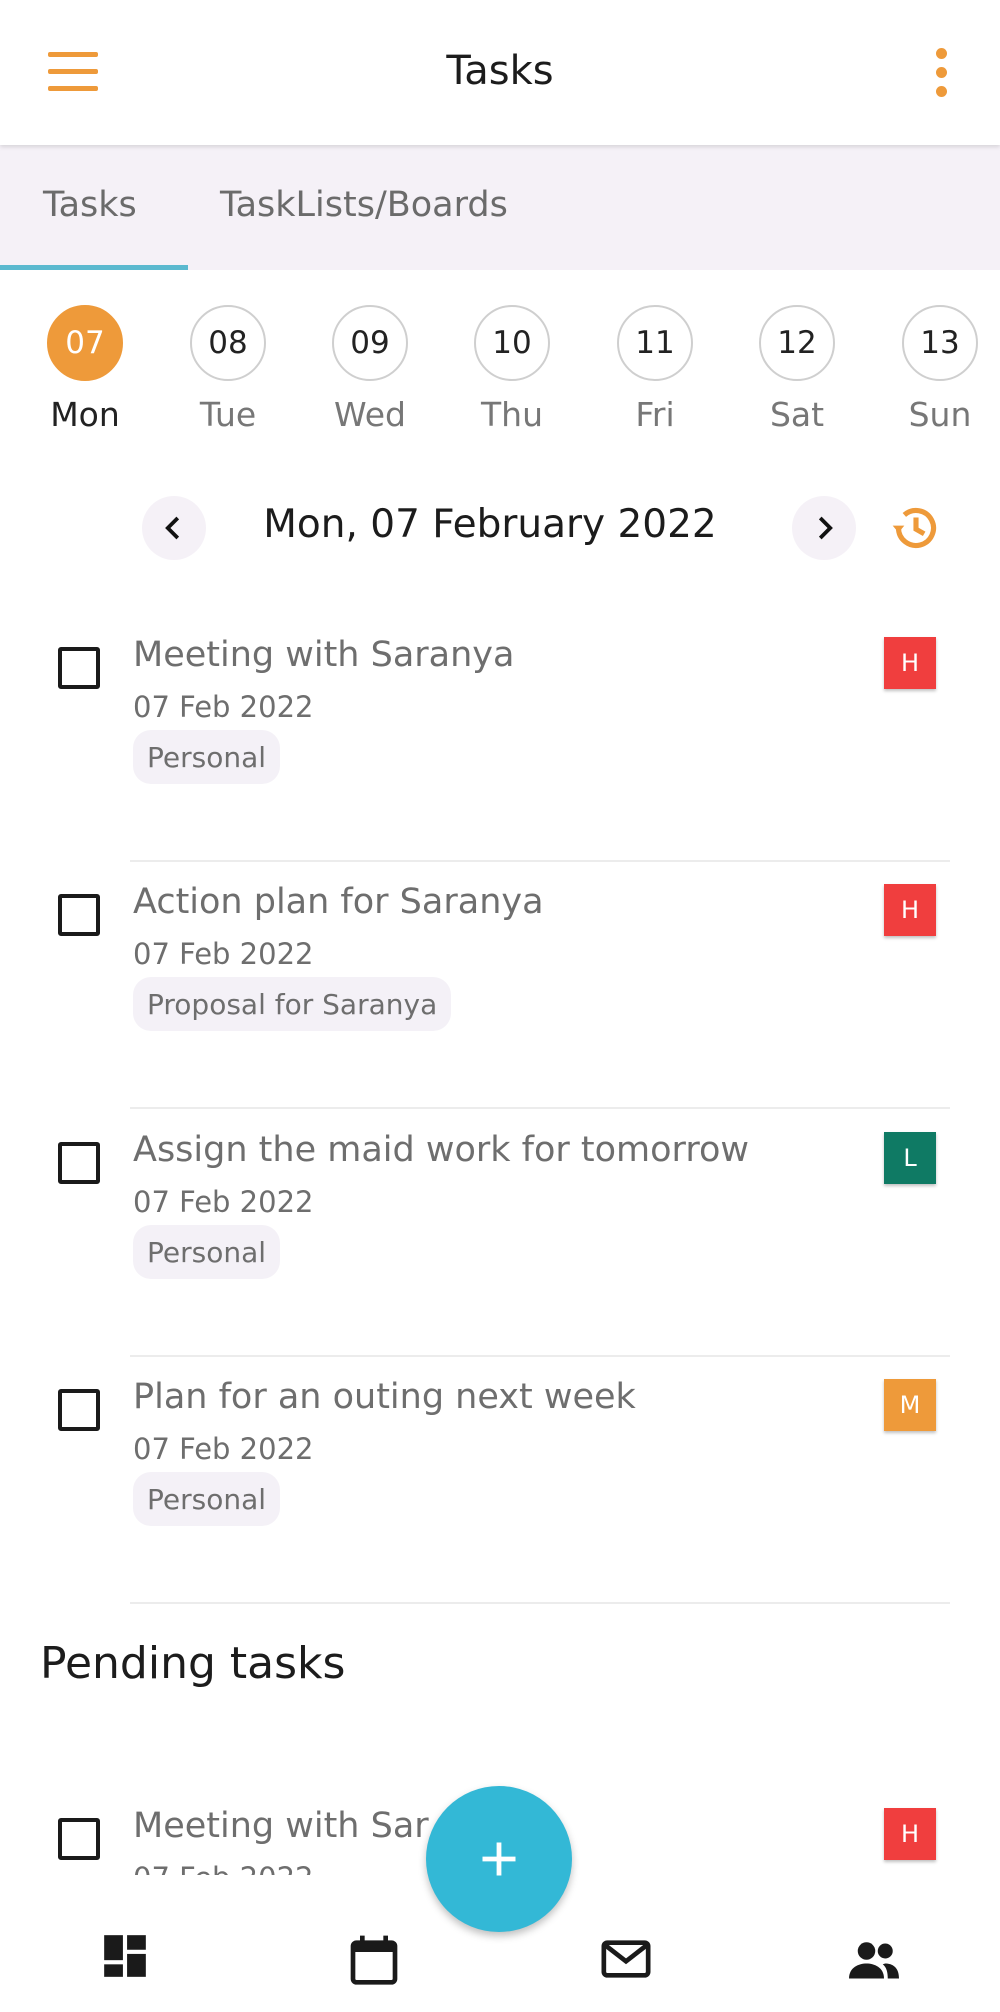 The width and height of the screenshot is (1000, 2012). I want to click on page-title: Tasks, so click(500, 71).